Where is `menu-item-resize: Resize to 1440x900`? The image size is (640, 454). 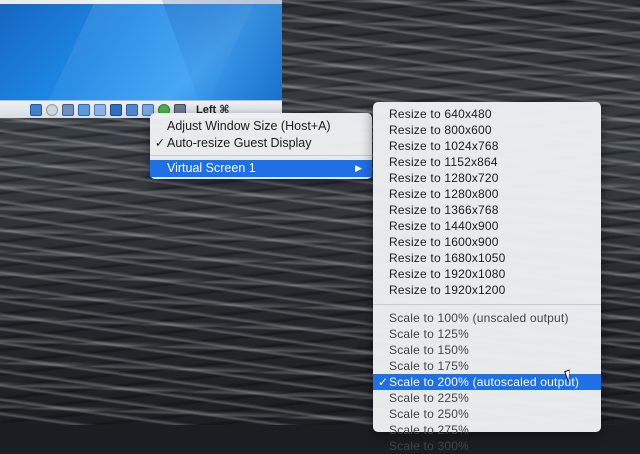
menu-item-resize: Resize to 1440x900 is located at coordinates (487, 226).